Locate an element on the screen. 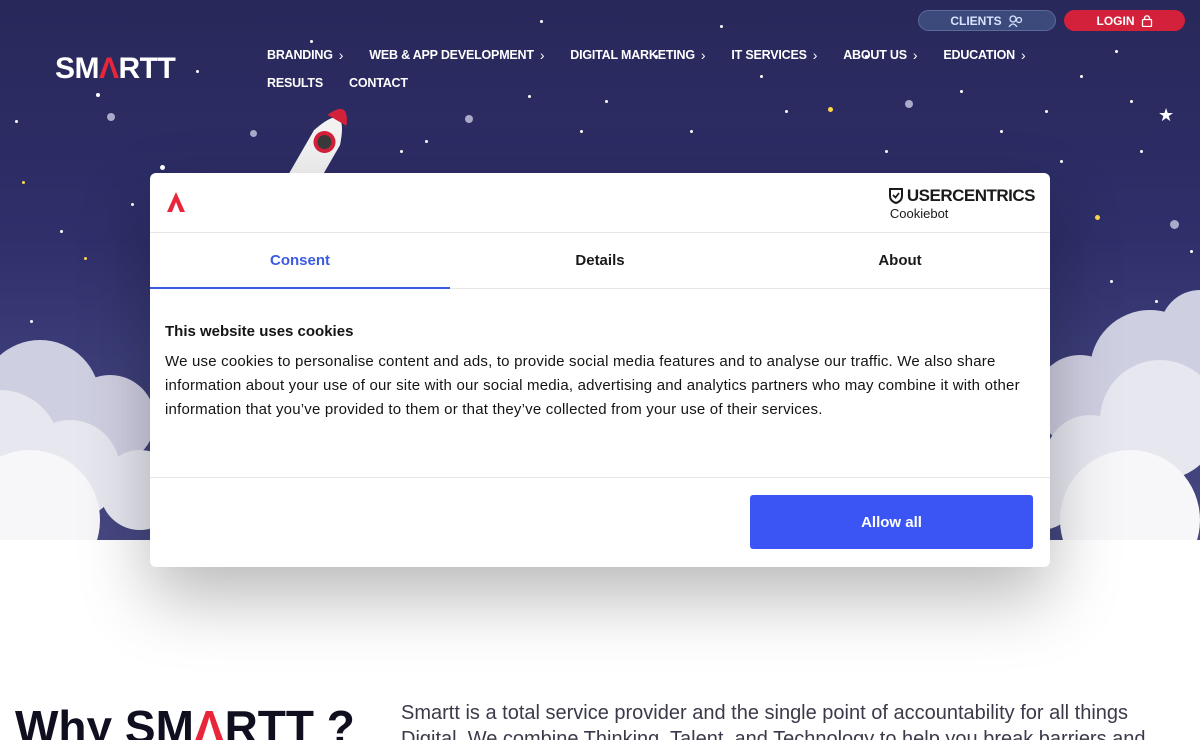 This screenshot has width=1200, height=740. nav-item-label: CONTACT is located at coordinates (378, 83).